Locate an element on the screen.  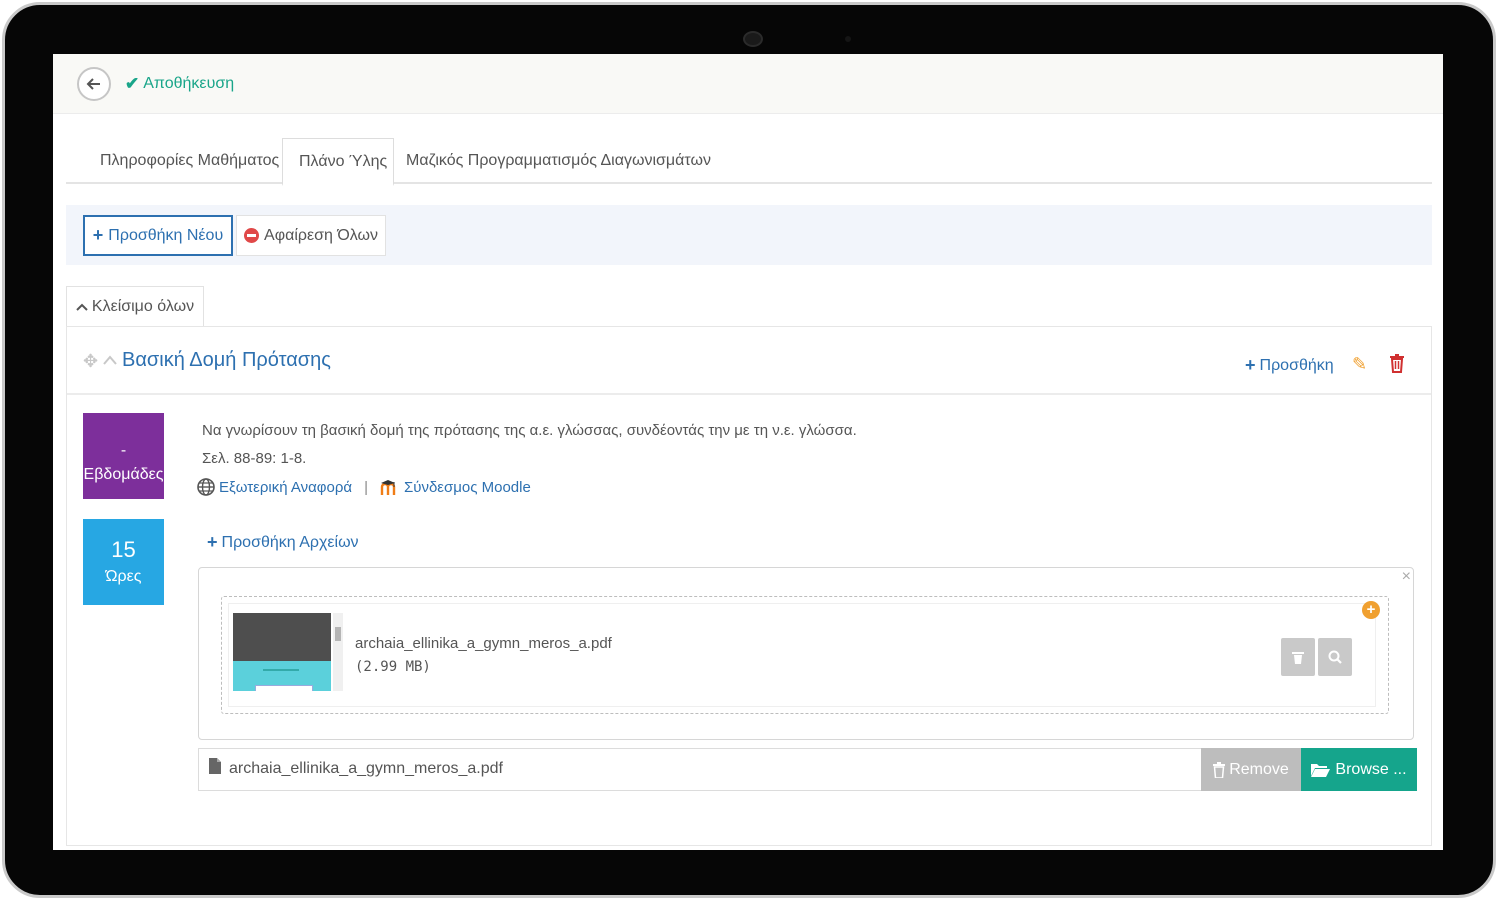
remove-file-button: Remove is located at coordinates (1251, 769).